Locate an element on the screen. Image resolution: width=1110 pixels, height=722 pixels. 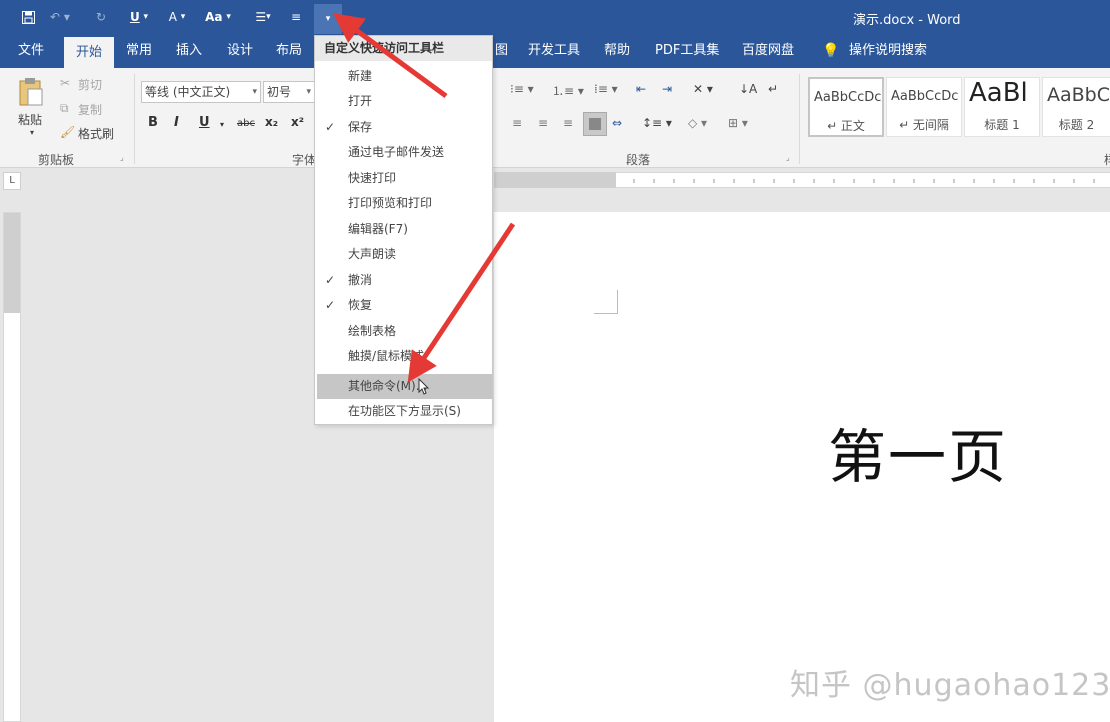
redo-icon: ↻ is located at coordinates (101, 17).